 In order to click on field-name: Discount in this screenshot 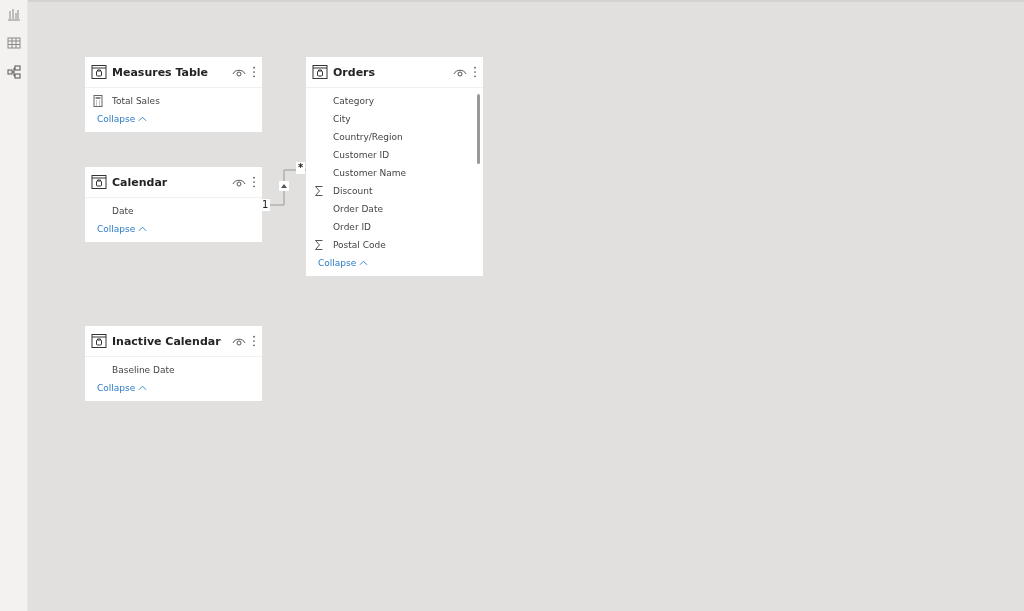, I will do `click(352, 191)`.